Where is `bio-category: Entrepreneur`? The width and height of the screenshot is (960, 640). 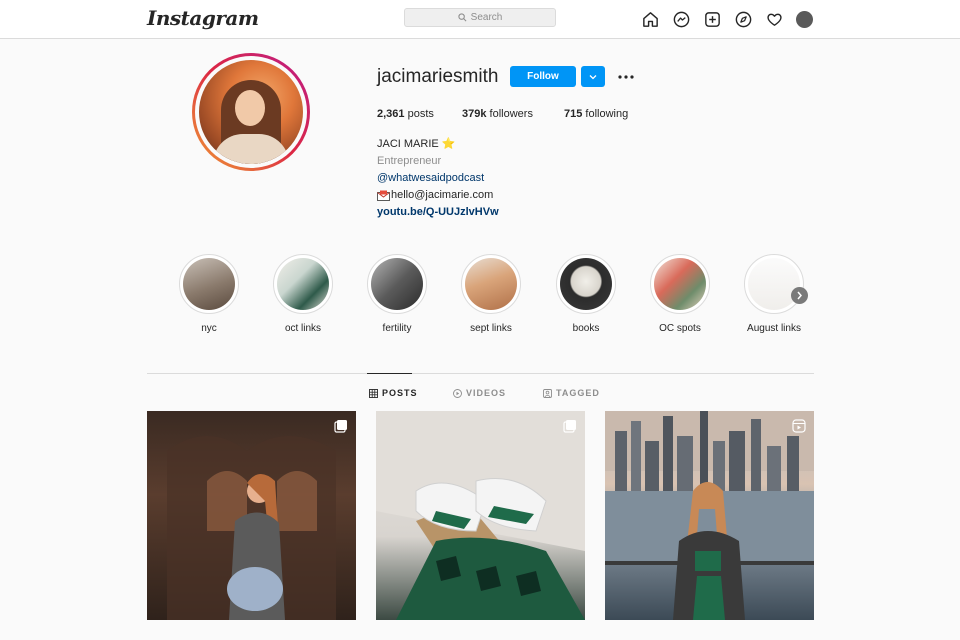 bio-category: Entrepreneur is located at coordinates (409, 161).